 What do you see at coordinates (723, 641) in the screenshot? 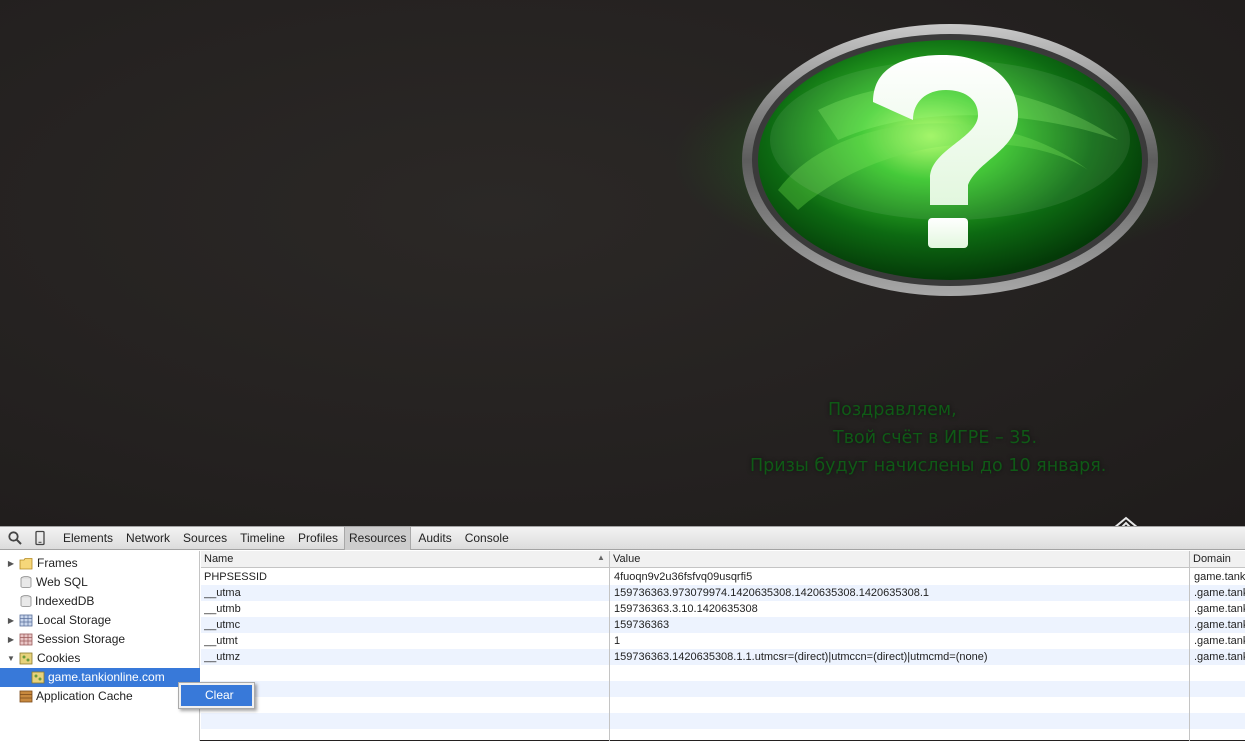
I see `table-row: __utmt 1 .game.tank` at bounding box center [723, 641].